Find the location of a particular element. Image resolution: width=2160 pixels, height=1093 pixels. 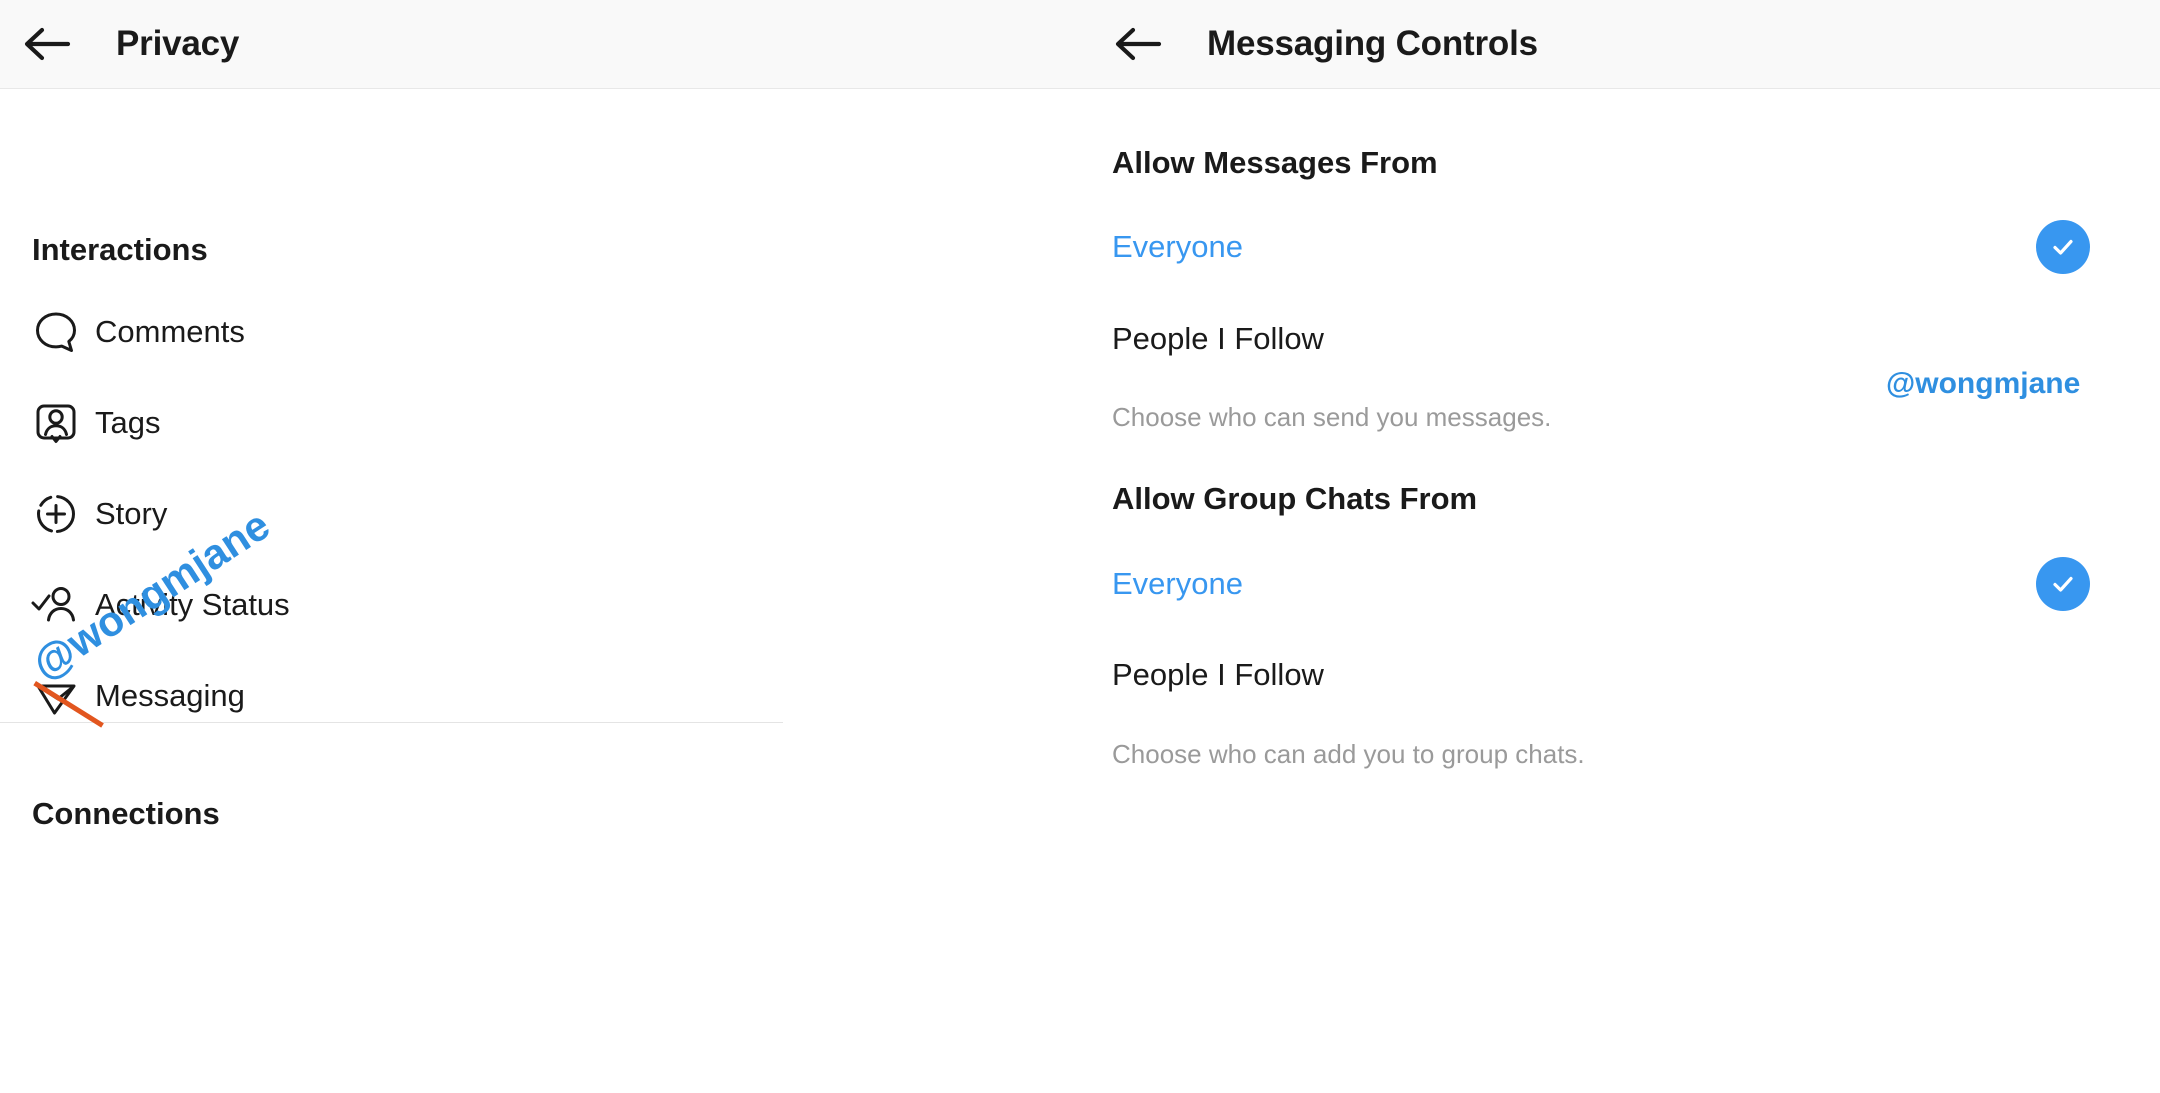

privacy-header: Privacy is located at coordinates (540, 44).